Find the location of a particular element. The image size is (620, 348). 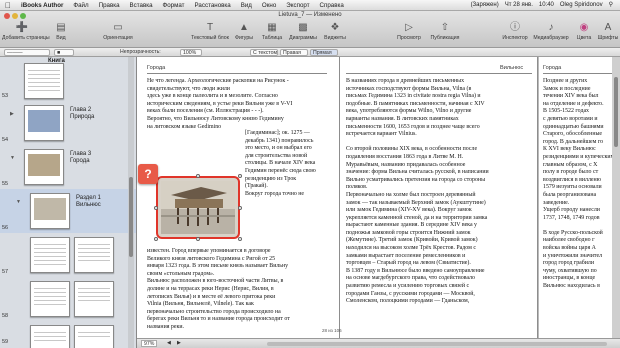

view-button: ▤ Вид is located at coordinates (61, 34).